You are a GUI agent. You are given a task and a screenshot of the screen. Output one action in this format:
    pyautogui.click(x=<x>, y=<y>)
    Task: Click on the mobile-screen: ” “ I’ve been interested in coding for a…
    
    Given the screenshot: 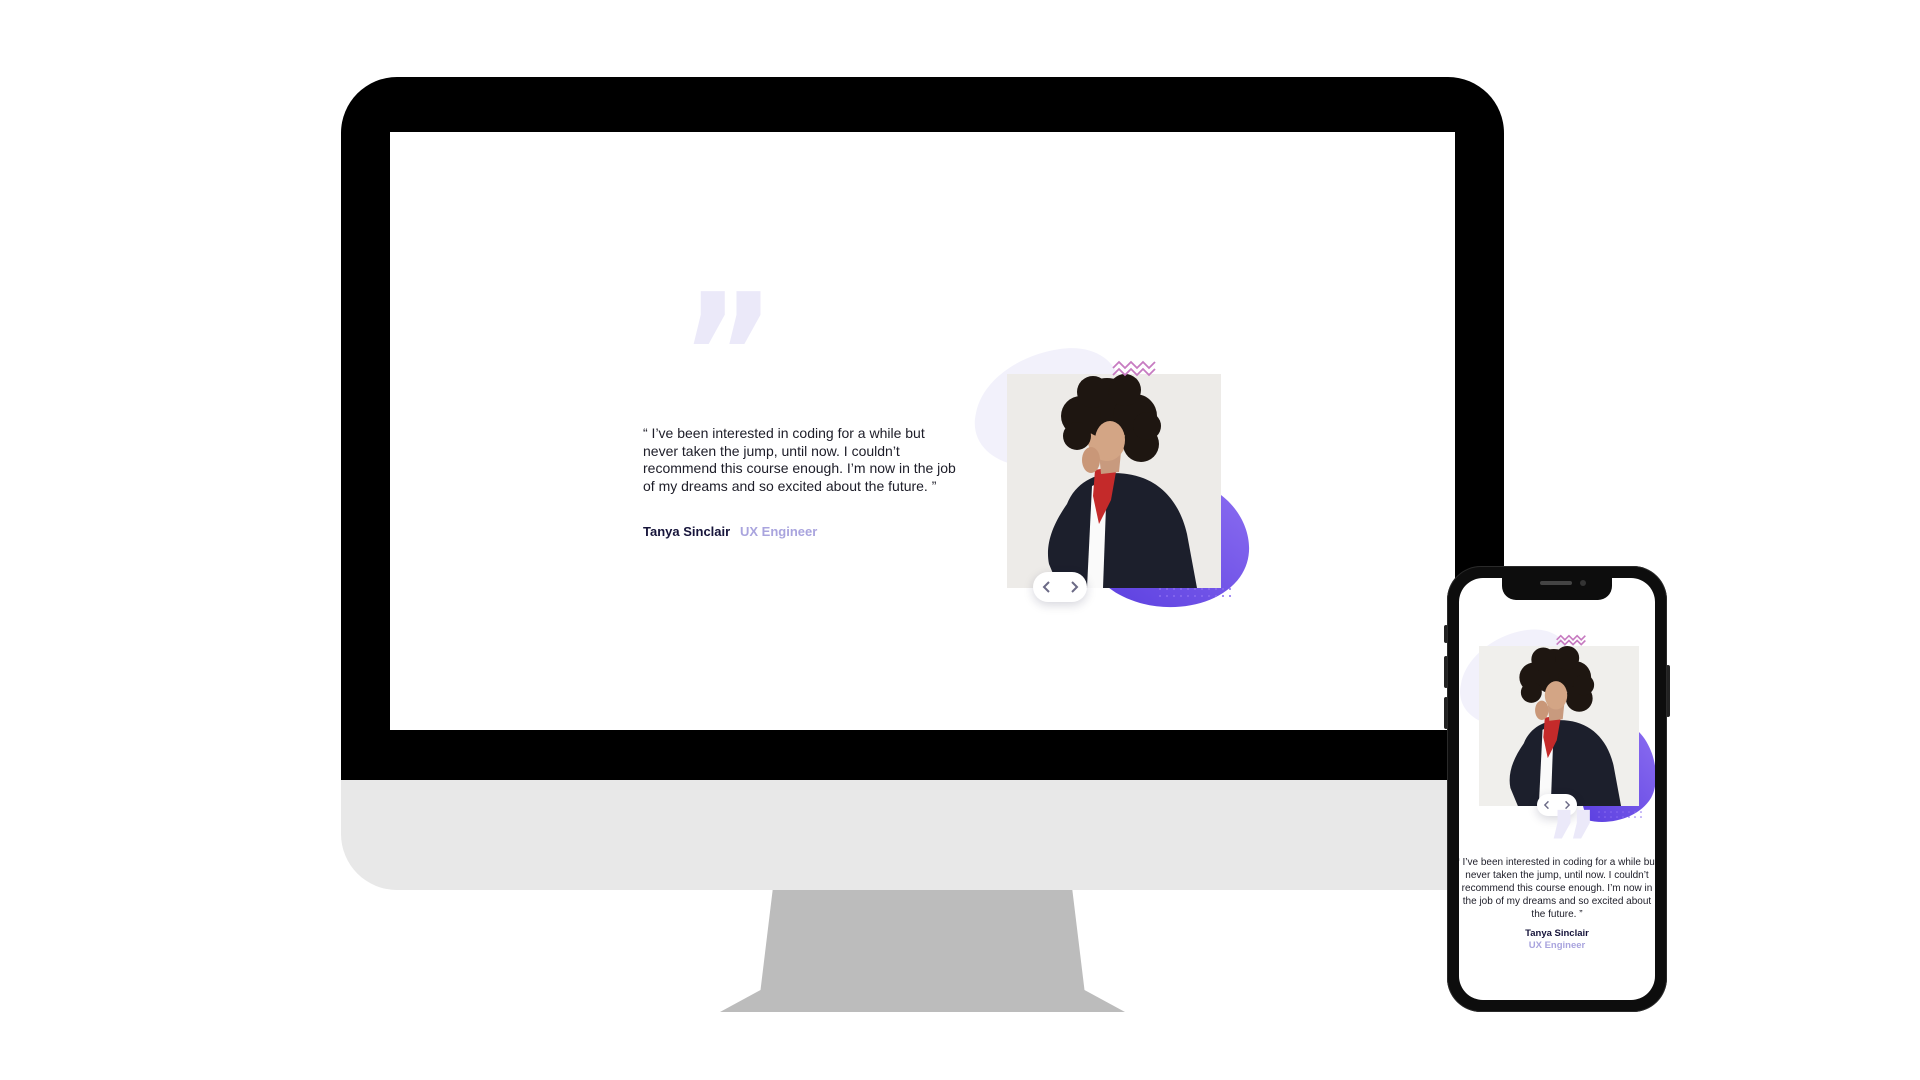 What is the action you would take?
    pyautogui.click(x=1557, y=789)
    